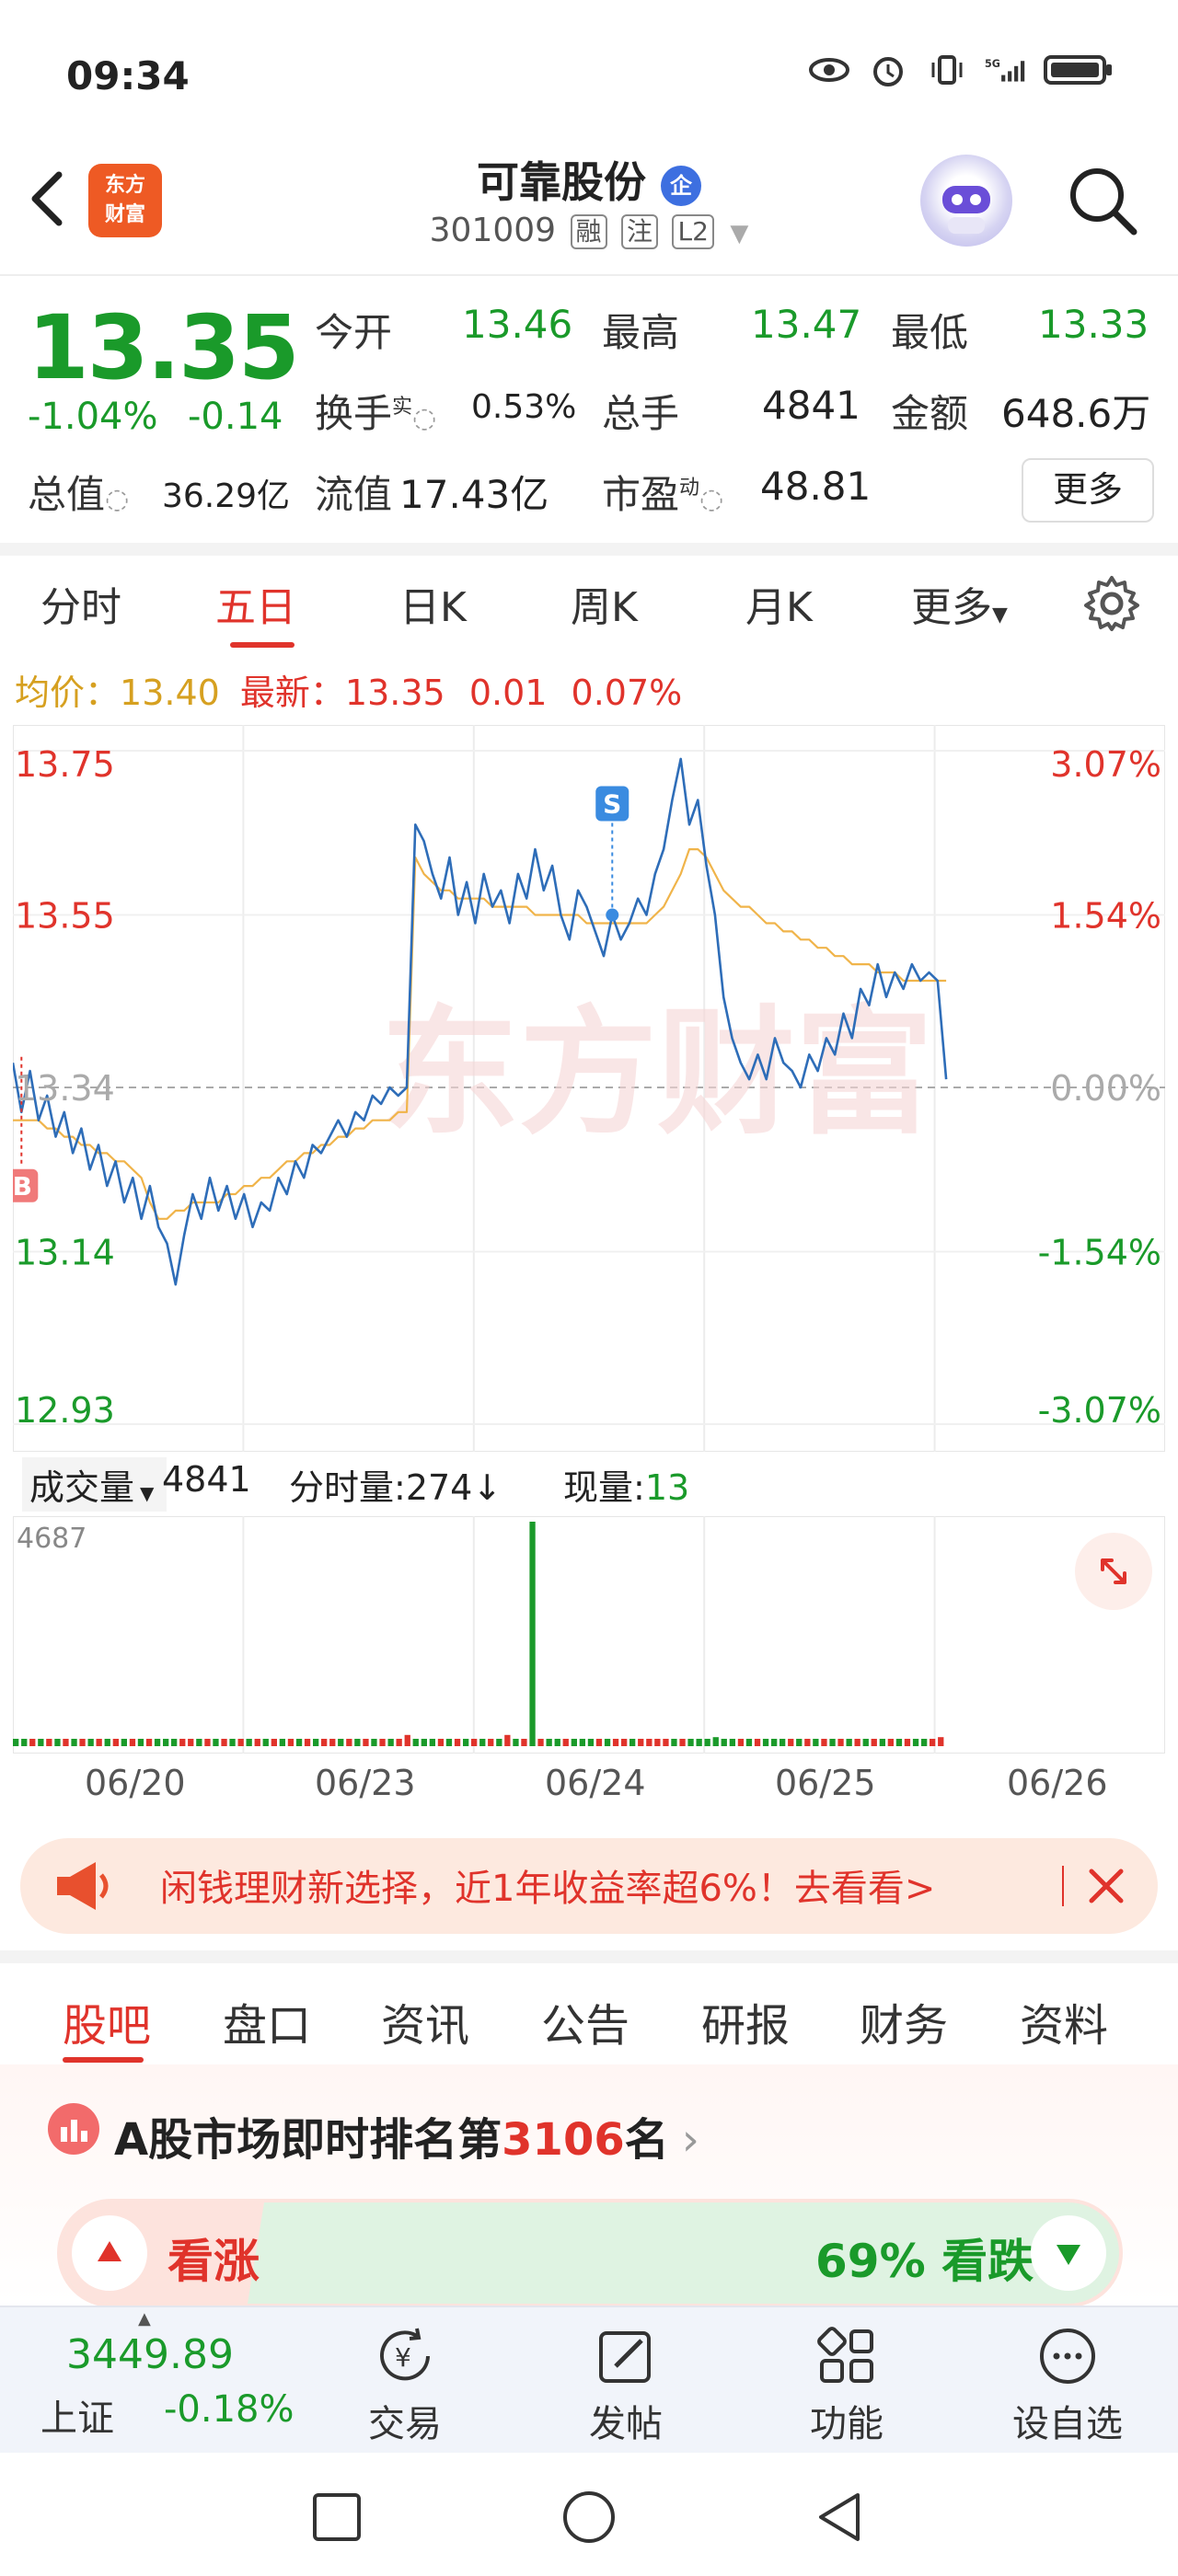 The width and height of the screenshot is (1178, 2576). What do you see at coordinates (641, 332) in the screenshot?
I see `high-label: 最高` at bounding box center [641, 332].